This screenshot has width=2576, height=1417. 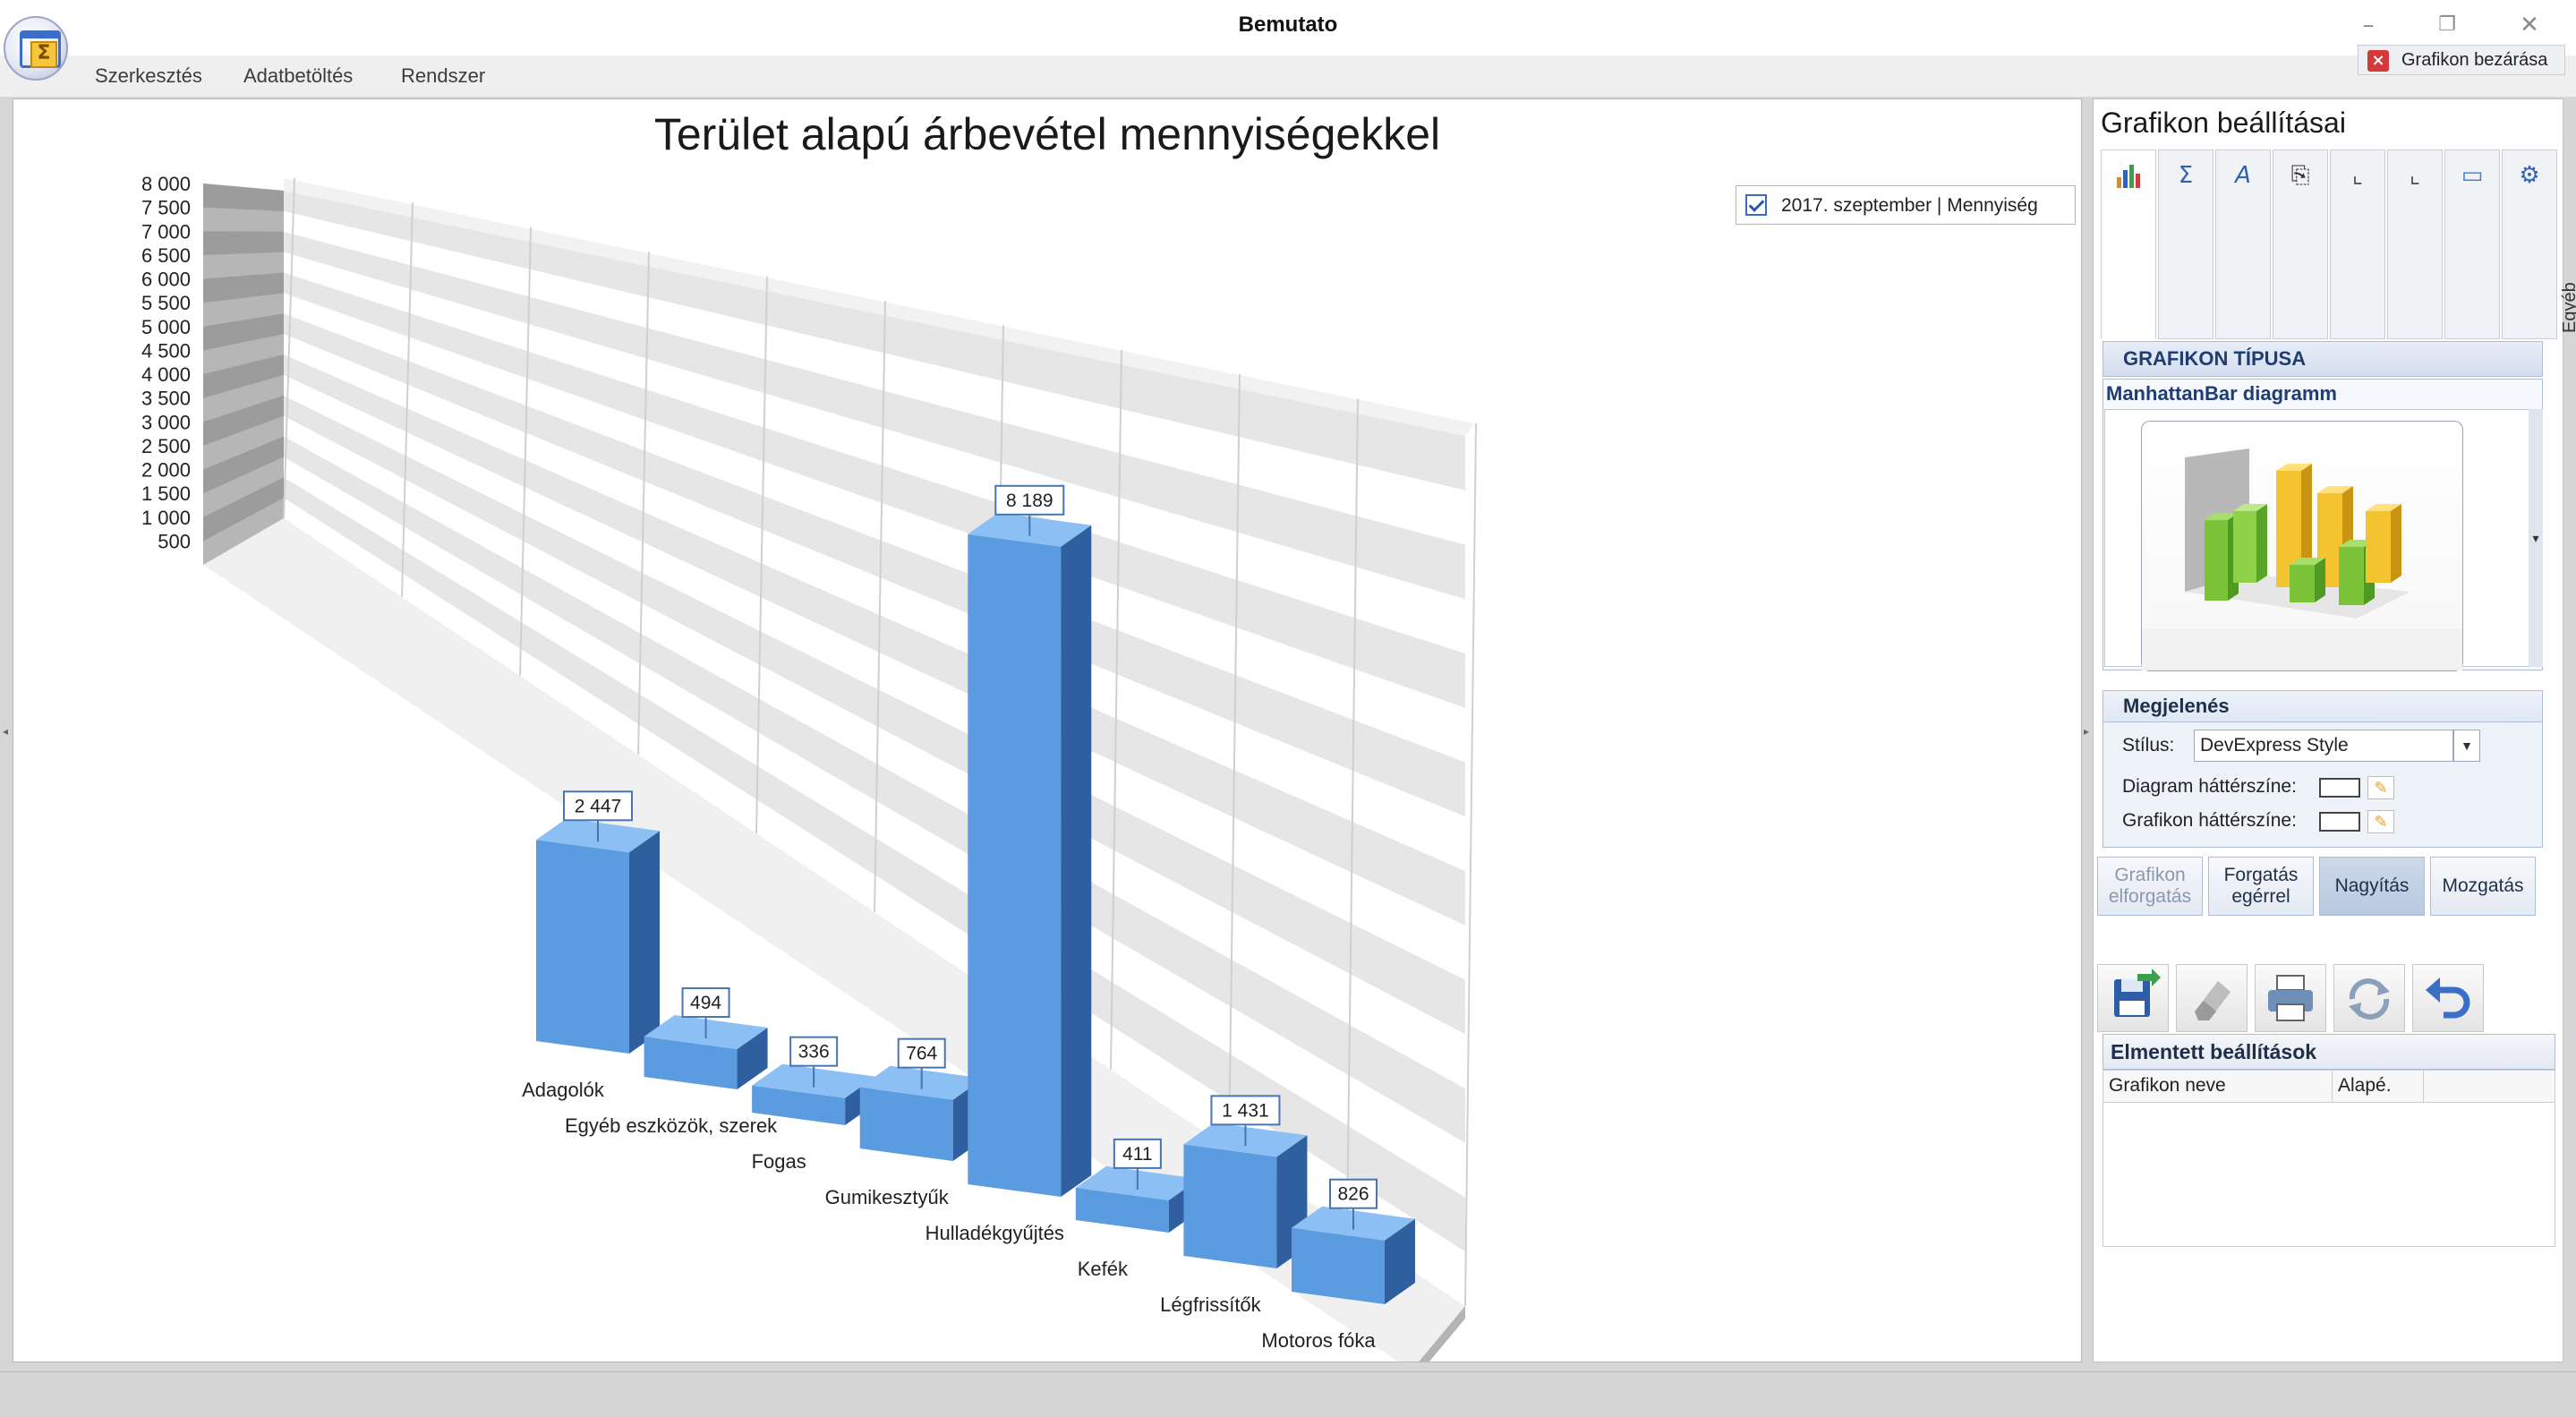 I want to click on speech-bubble-icon: ▭, so click(x=2472, y=175).